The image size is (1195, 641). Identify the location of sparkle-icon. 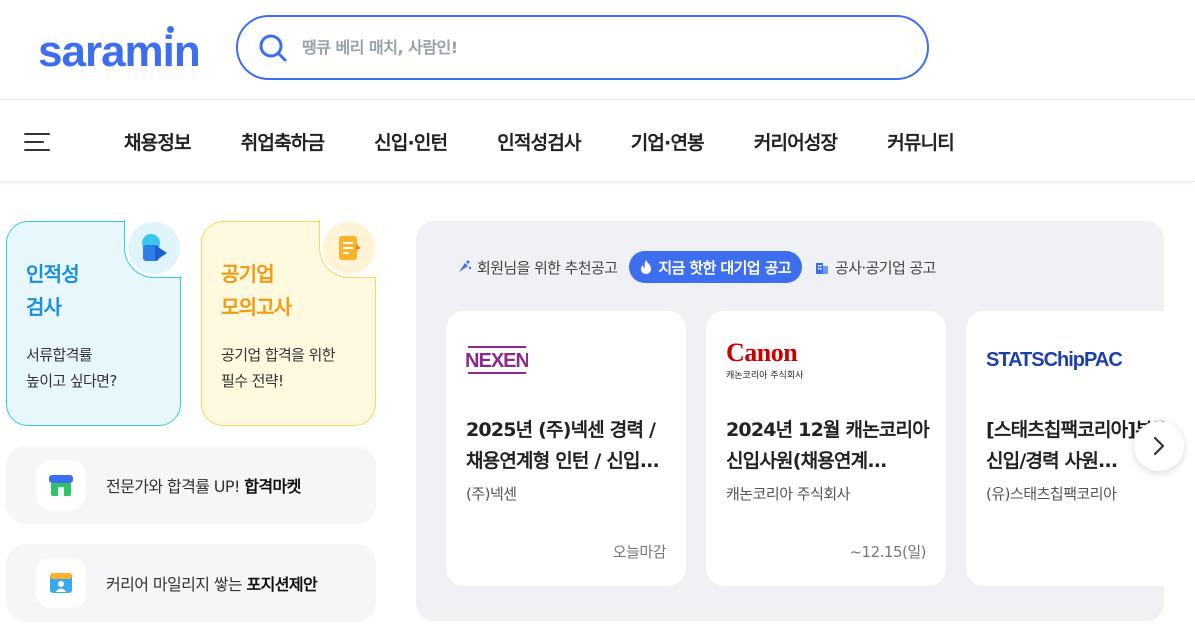
(465, 266).